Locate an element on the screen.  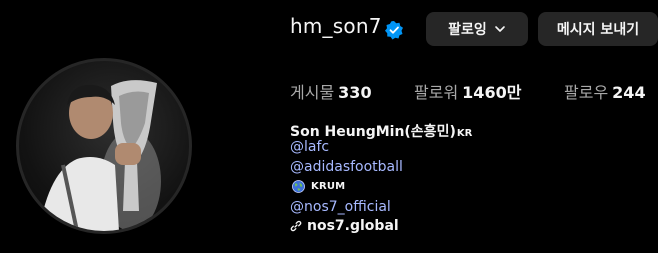
followers-count: 1460만 is located at coordinates (492, 92).